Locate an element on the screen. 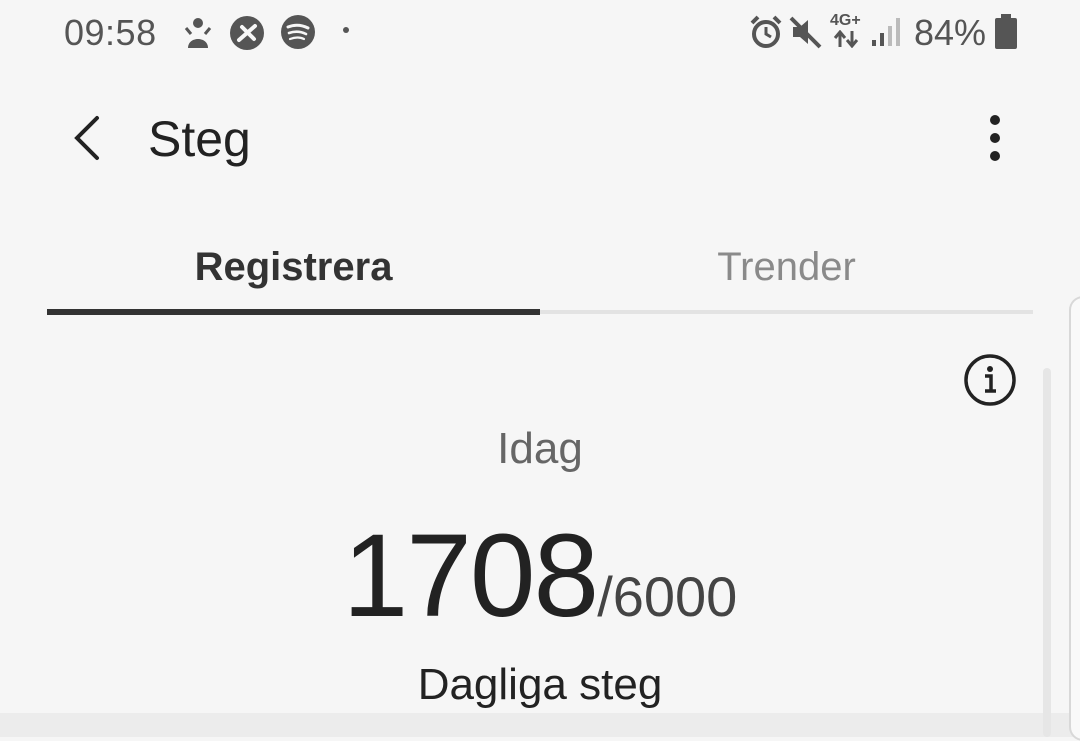  daily-steps-caption: Dagliga steg is located at coordinates (540, 684).